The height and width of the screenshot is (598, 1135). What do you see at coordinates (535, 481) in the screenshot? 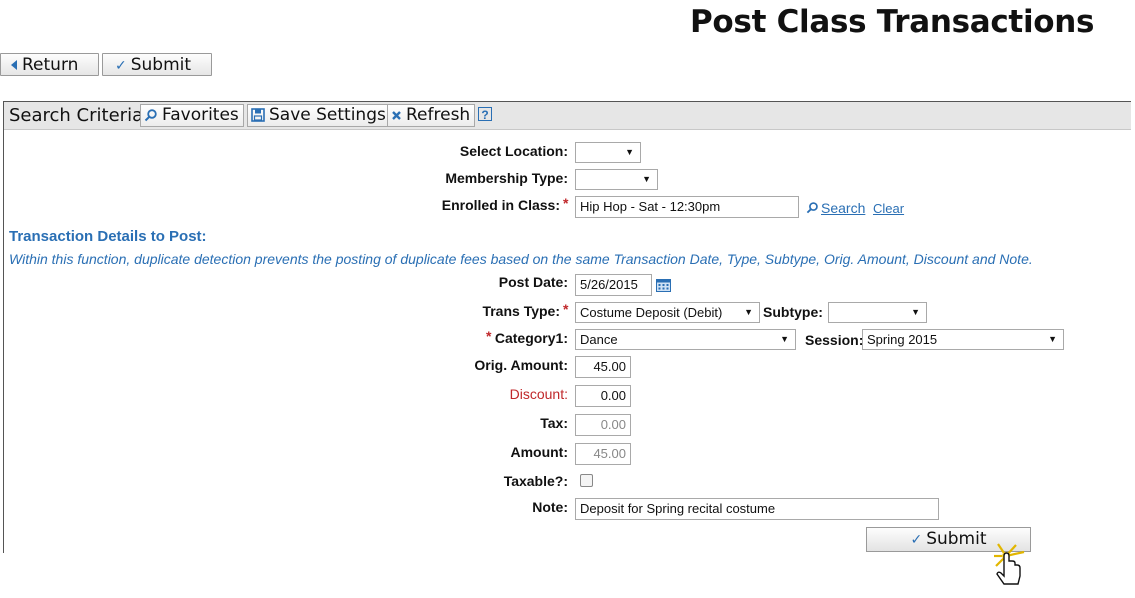
I see `taxable-label: Taxable?:` at bounding box center [535, 481].